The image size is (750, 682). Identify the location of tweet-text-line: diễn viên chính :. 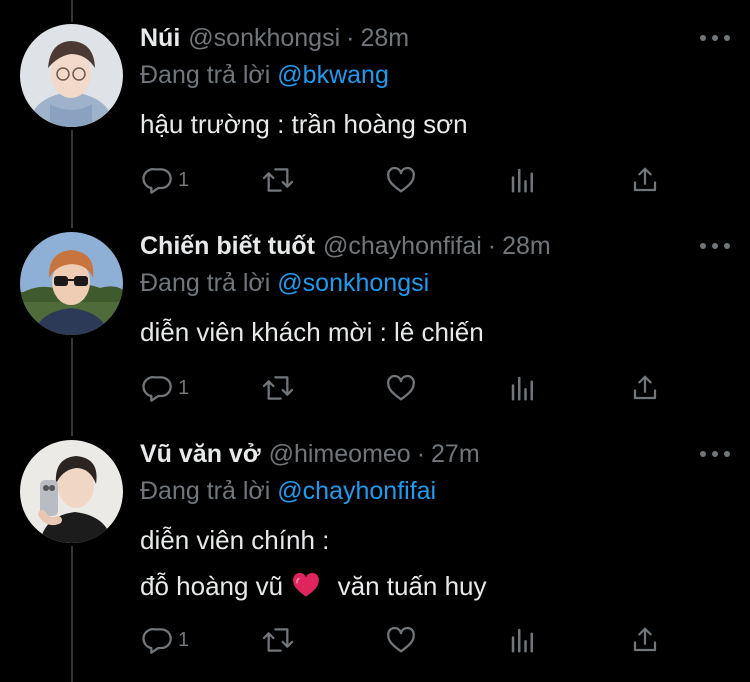
(235, 540).